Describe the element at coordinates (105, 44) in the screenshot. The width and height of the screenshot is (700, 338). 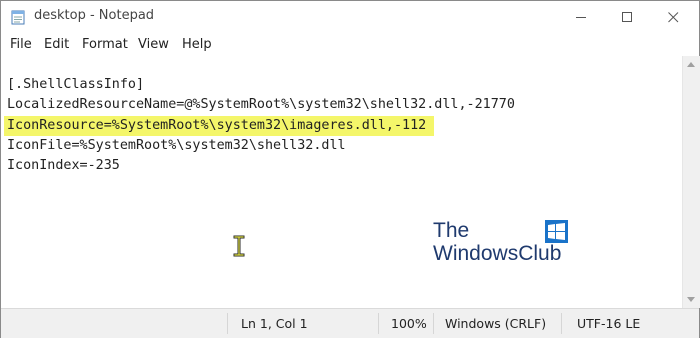
I see `menu-format: Format` at that location.